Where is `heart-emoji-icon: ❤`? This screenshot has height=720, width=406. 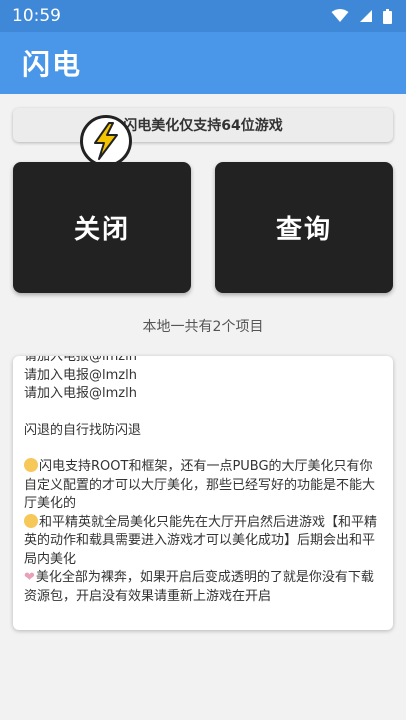 heart-emoji-icon: ❤ is located at coordinates (29, 577).